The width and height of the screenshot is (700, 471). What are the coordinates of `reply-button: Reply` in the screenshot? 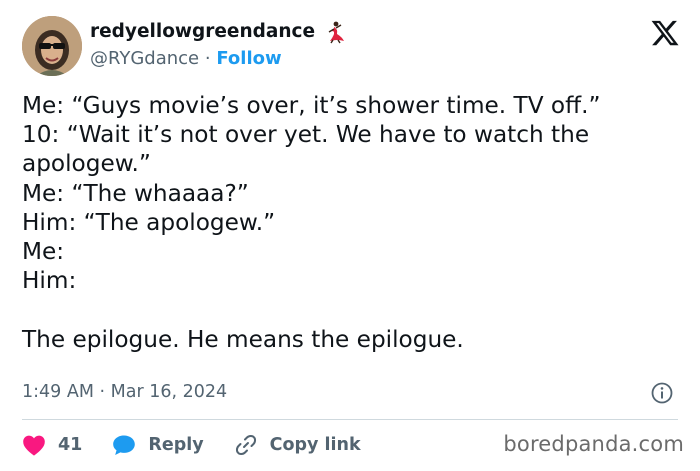 It's located at (158, 445).